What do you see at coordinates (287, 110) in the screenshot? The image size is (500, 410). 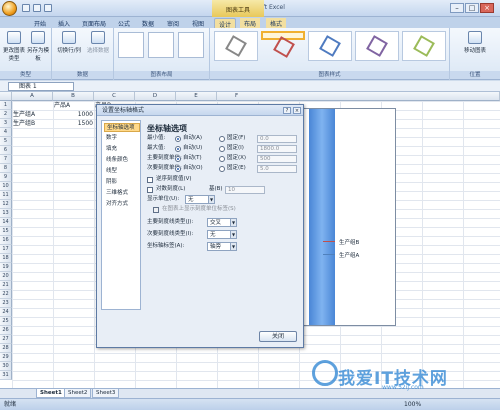 I see `help-icon: ?` at bounding box center [287, 110].